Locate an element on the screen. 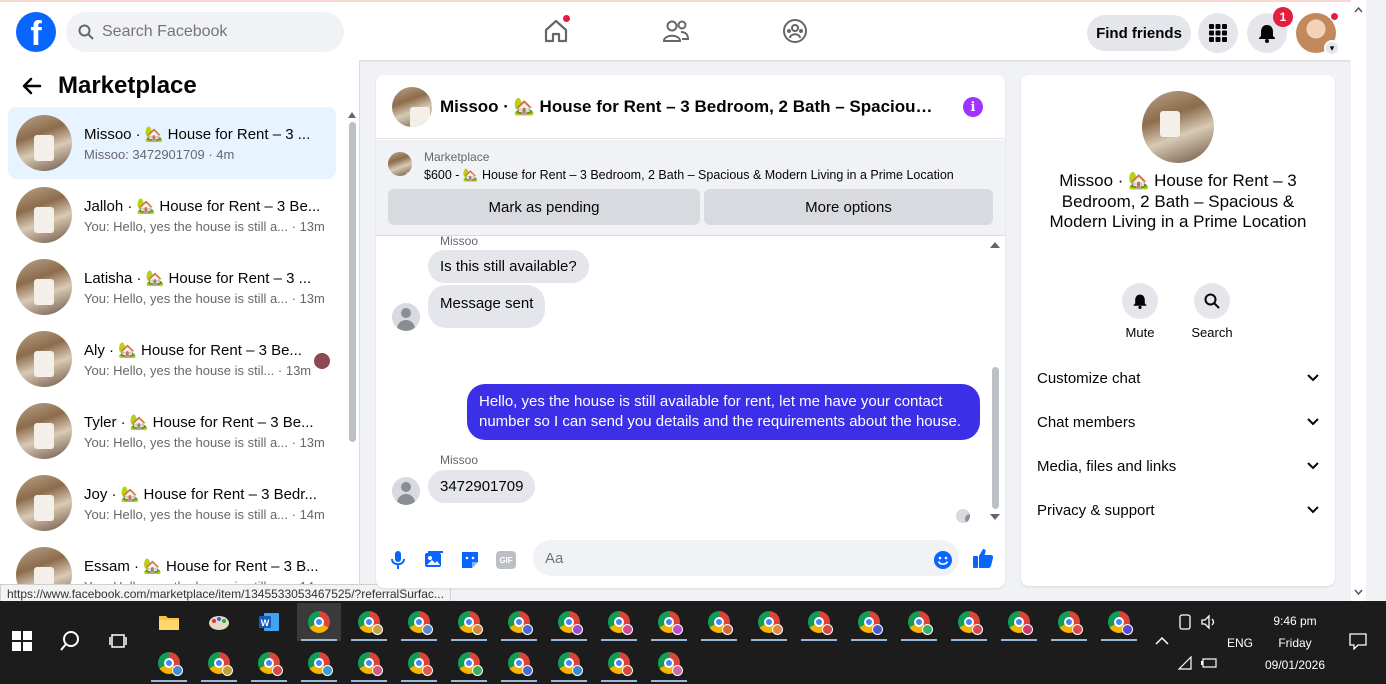 The image size is (1386, 684). mark-as-pending-button: Mark as pending is located at coordinates (544, 207).